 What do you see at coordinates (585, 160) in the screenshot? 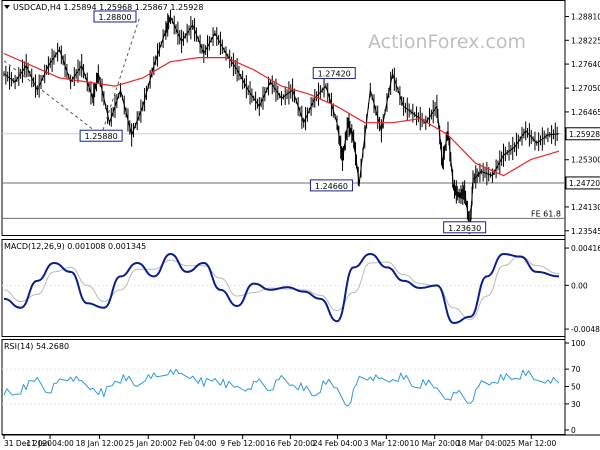
I see `main-y-tick-label: 1.25300` at bounding box center [585, 160].